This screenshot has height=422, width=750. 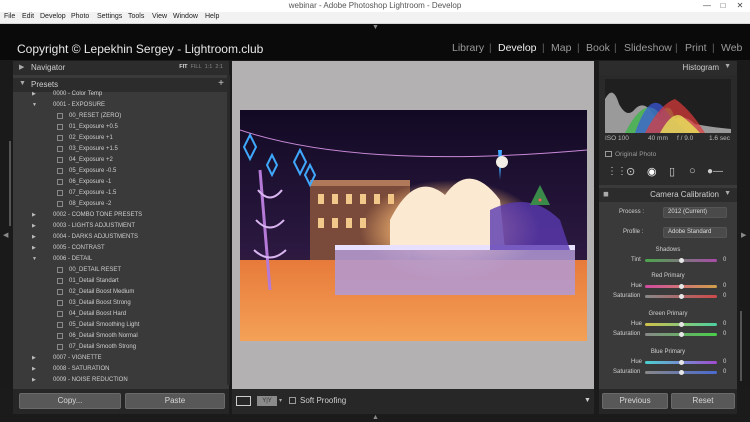 I want to click on preset-item: 00_RESET (ZERO), so click(x=121, y=116).